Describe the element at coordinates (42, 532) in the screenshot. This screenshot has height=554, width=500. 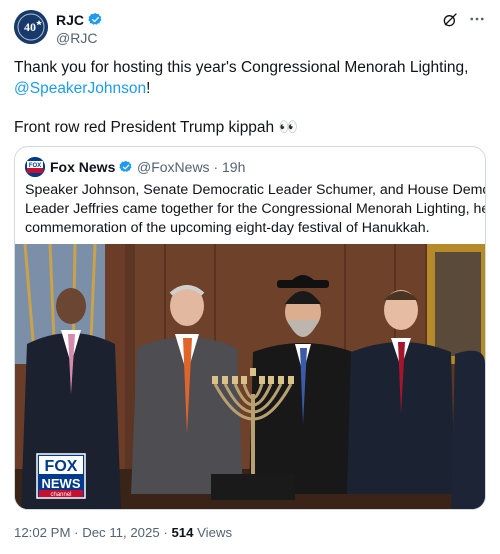
I see `tweet-time: 12:02 PM` at that location.